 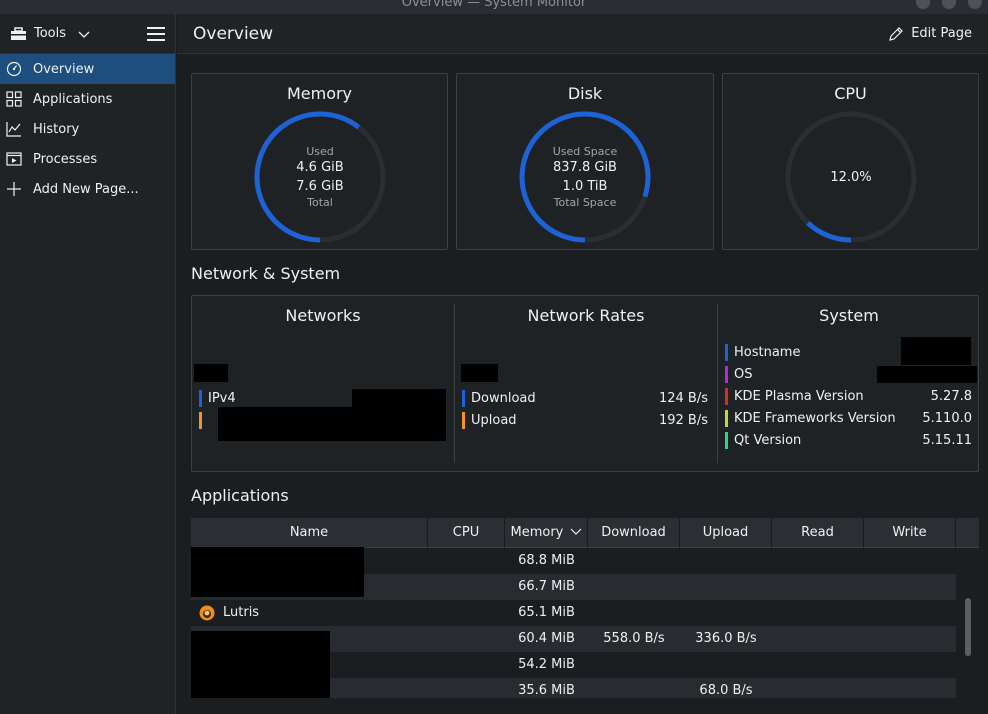 I want to click on cell-memory: 65.1 MiB, so click(x=546, y=612).